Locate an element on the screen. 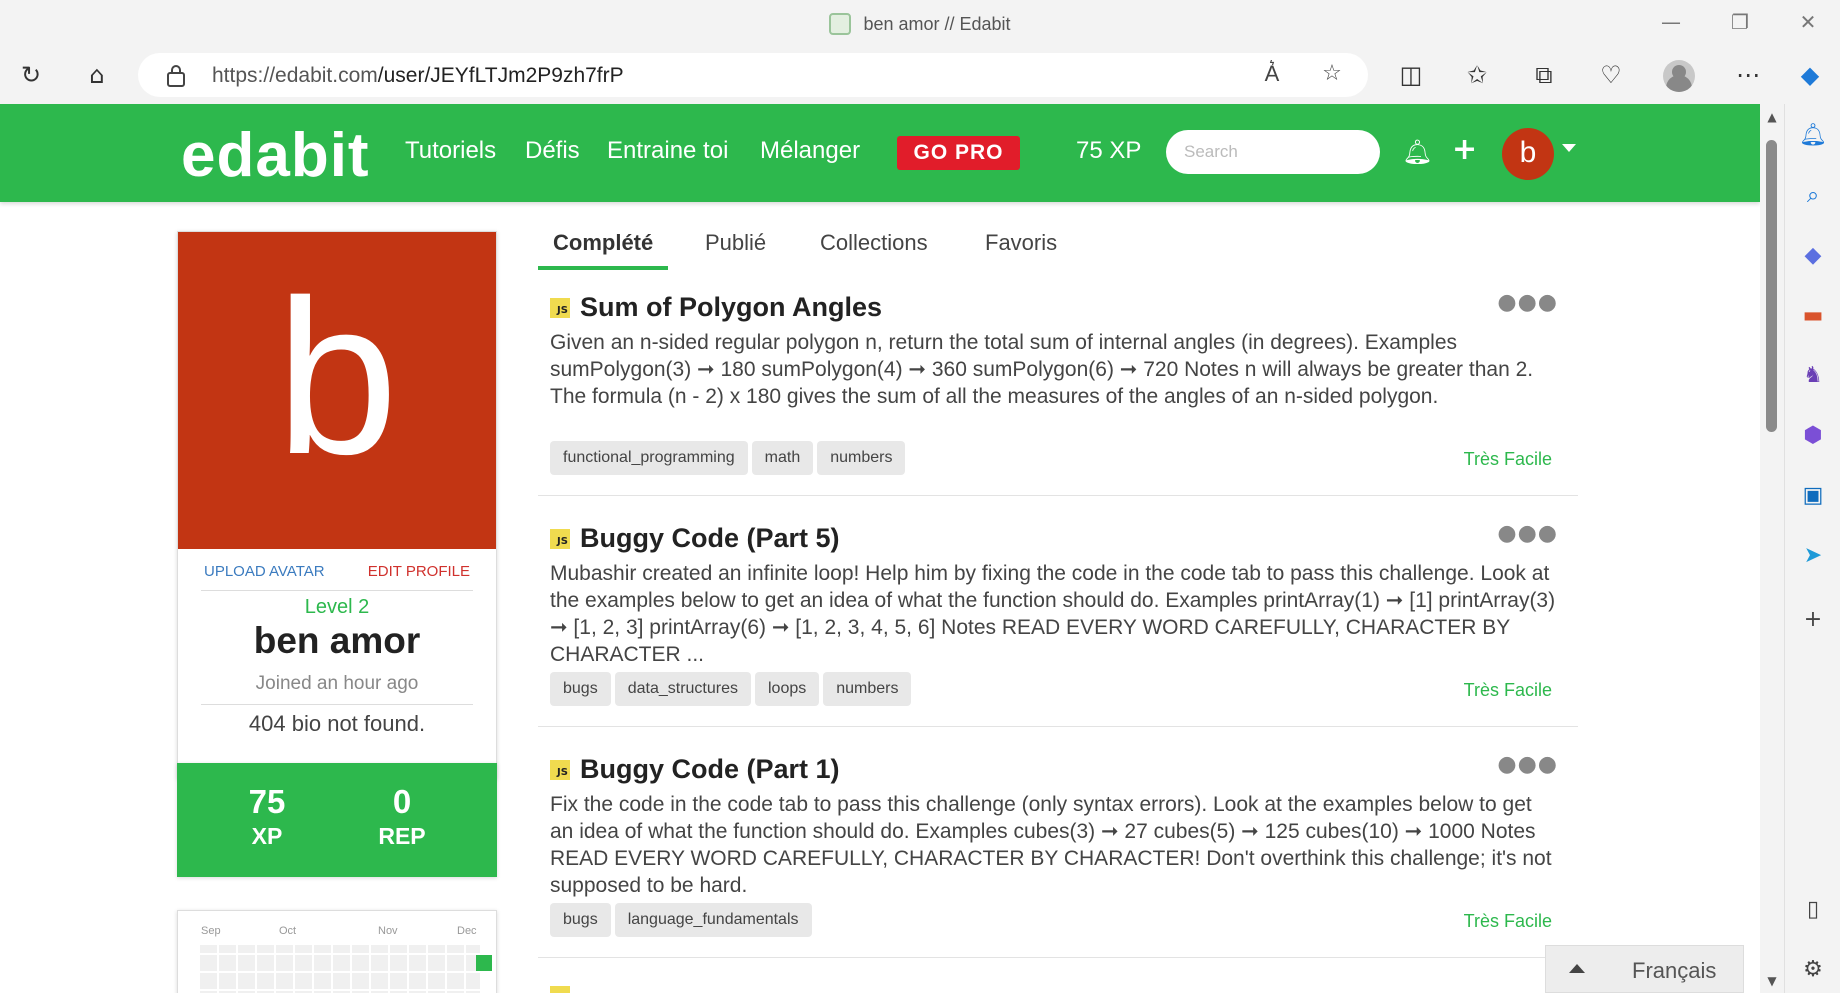  profile-joined: Joined an hour ago is located at coordinates (337, 683).